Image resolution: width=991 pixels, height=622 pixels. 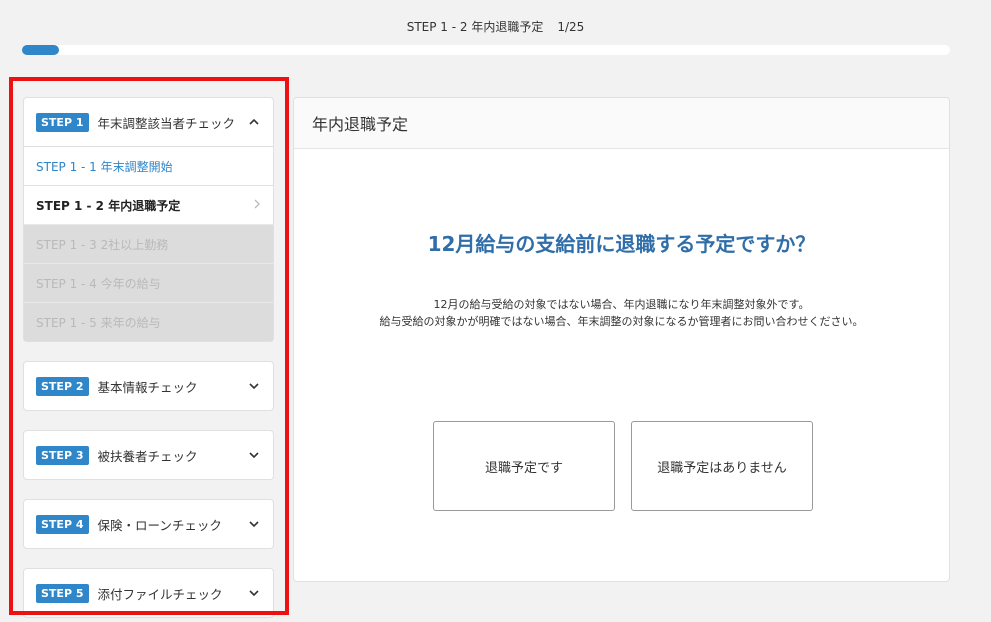 I want to click on step-title: STEP 1 - 2 年内退職予定 1/25, so click(x=495, y=26).